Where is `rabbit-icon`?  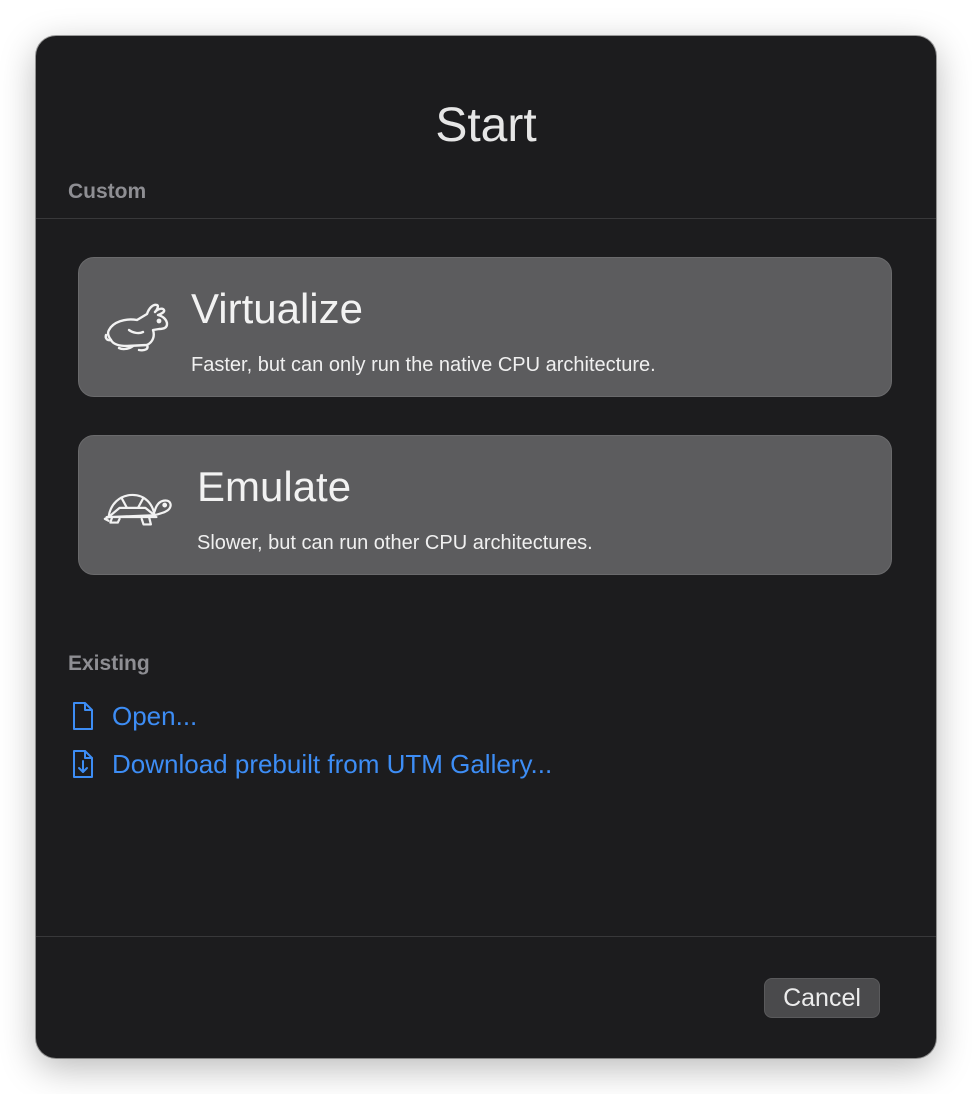
rabbit-icon is located at coordinates (136, 327).